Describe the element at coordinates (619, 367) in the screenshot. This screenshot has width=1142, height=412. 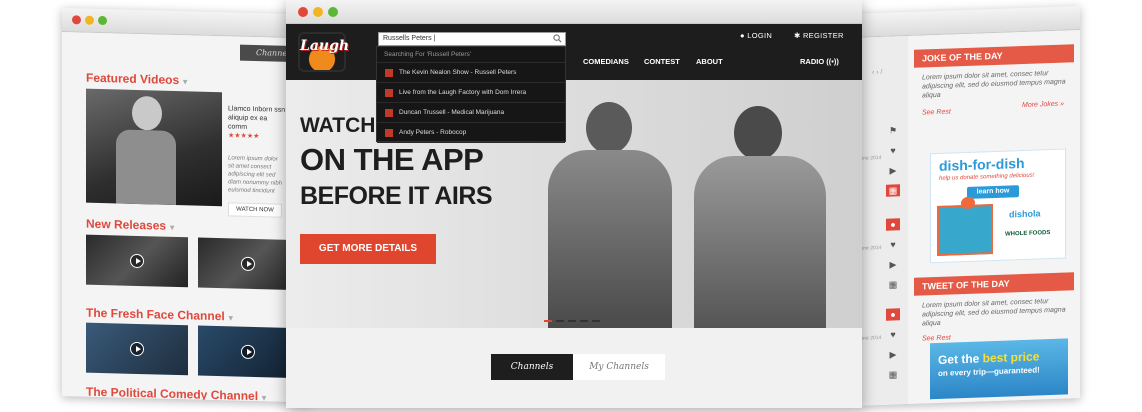
I see `tab-my-channels: My Channels` at that location.